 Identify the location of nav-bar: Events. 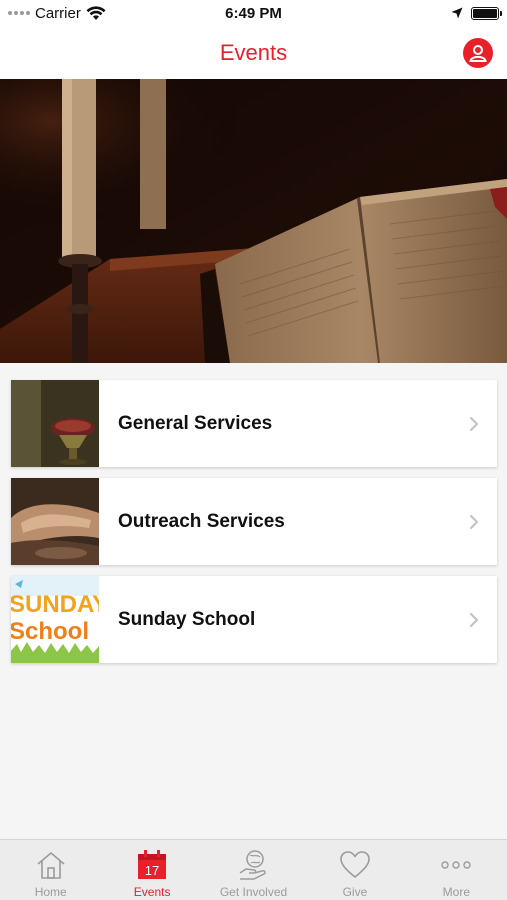
(253, 52).